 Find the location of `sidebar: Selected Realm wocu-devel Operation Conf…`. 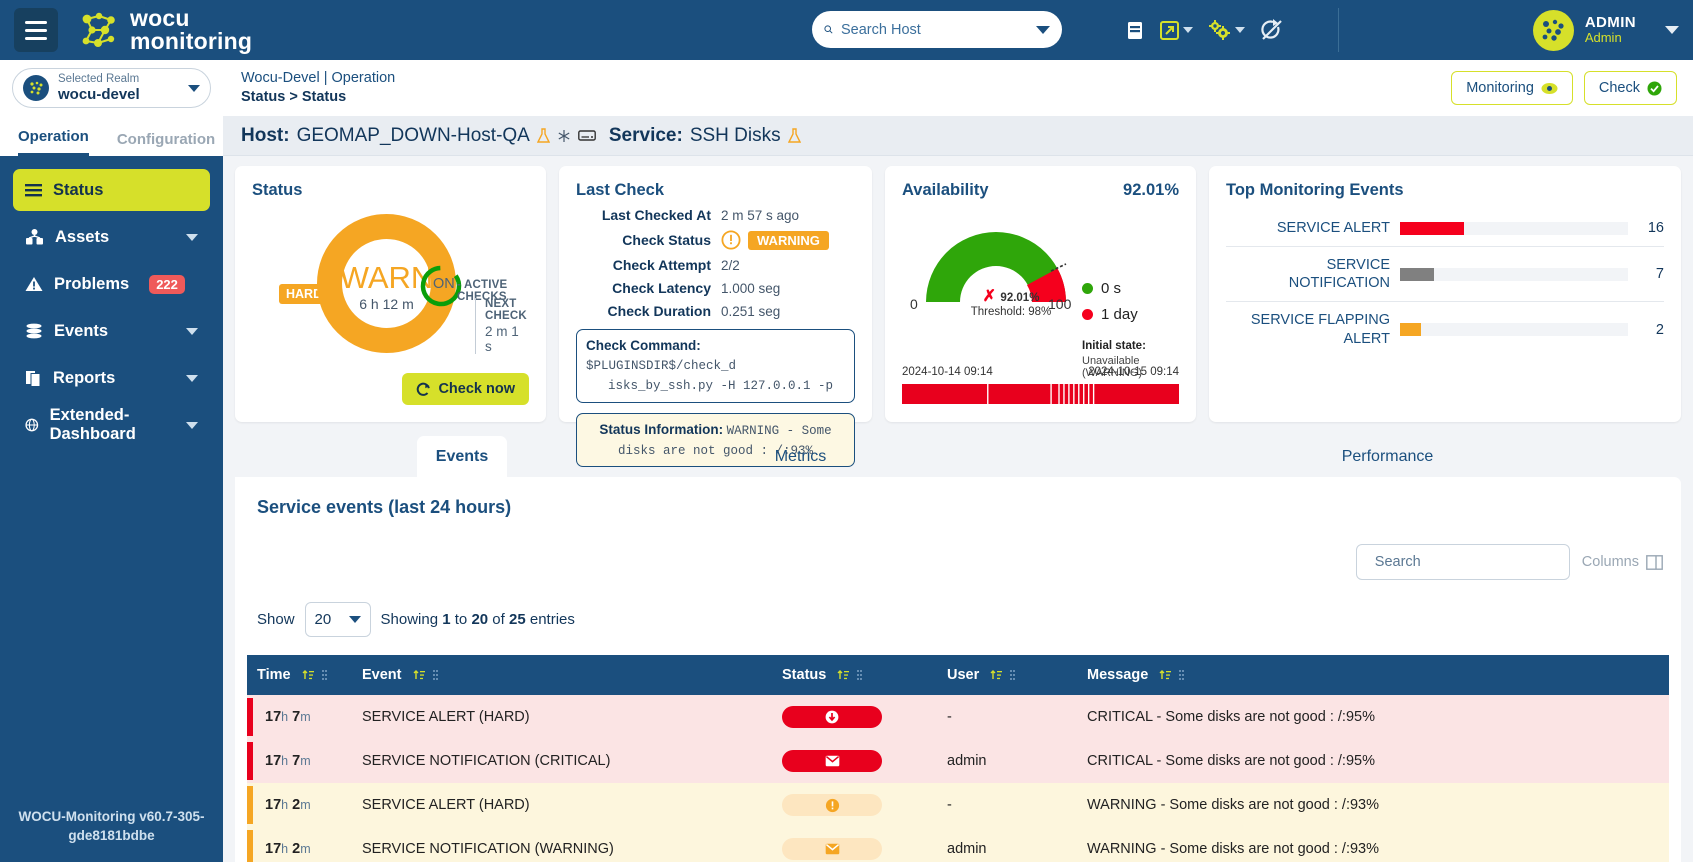

sidebar: Selected Realm wocu-devel Operation Conf… is located at coordinates (111, 461).